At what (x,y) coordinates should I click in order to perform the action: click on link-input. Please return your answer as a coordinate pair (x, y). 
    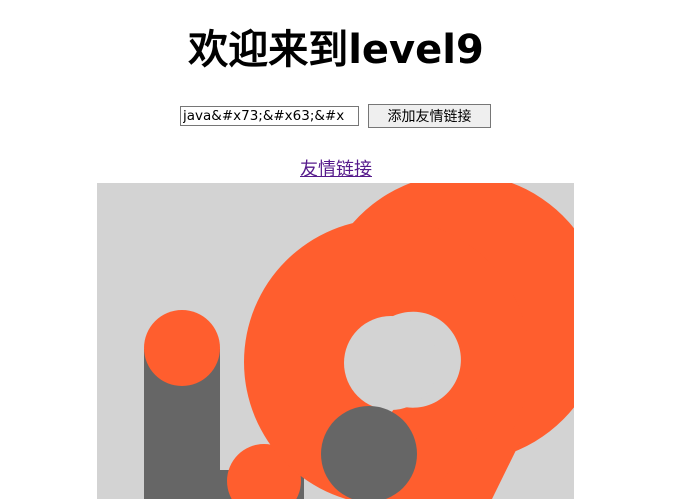
    Looking at the image, I should click on (269, 116).